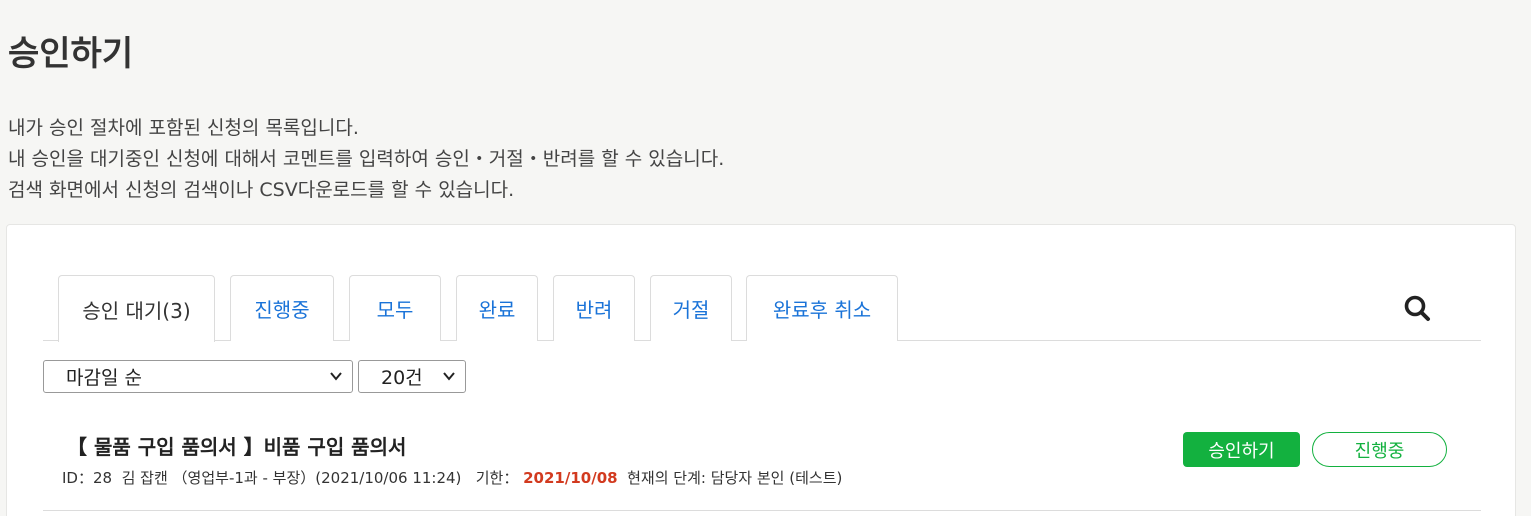  I want to click on tab-in-progress: 진행중, so click(282, 308).